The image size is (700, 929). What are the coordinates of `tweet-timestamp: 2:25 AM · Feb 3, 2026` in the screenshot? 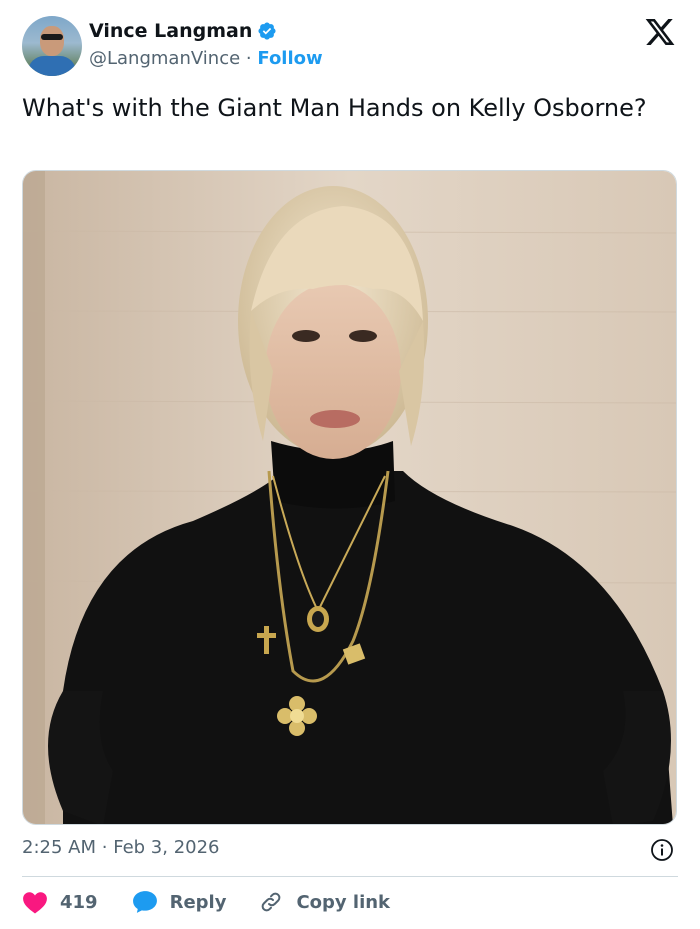 It's located at (121, 847).